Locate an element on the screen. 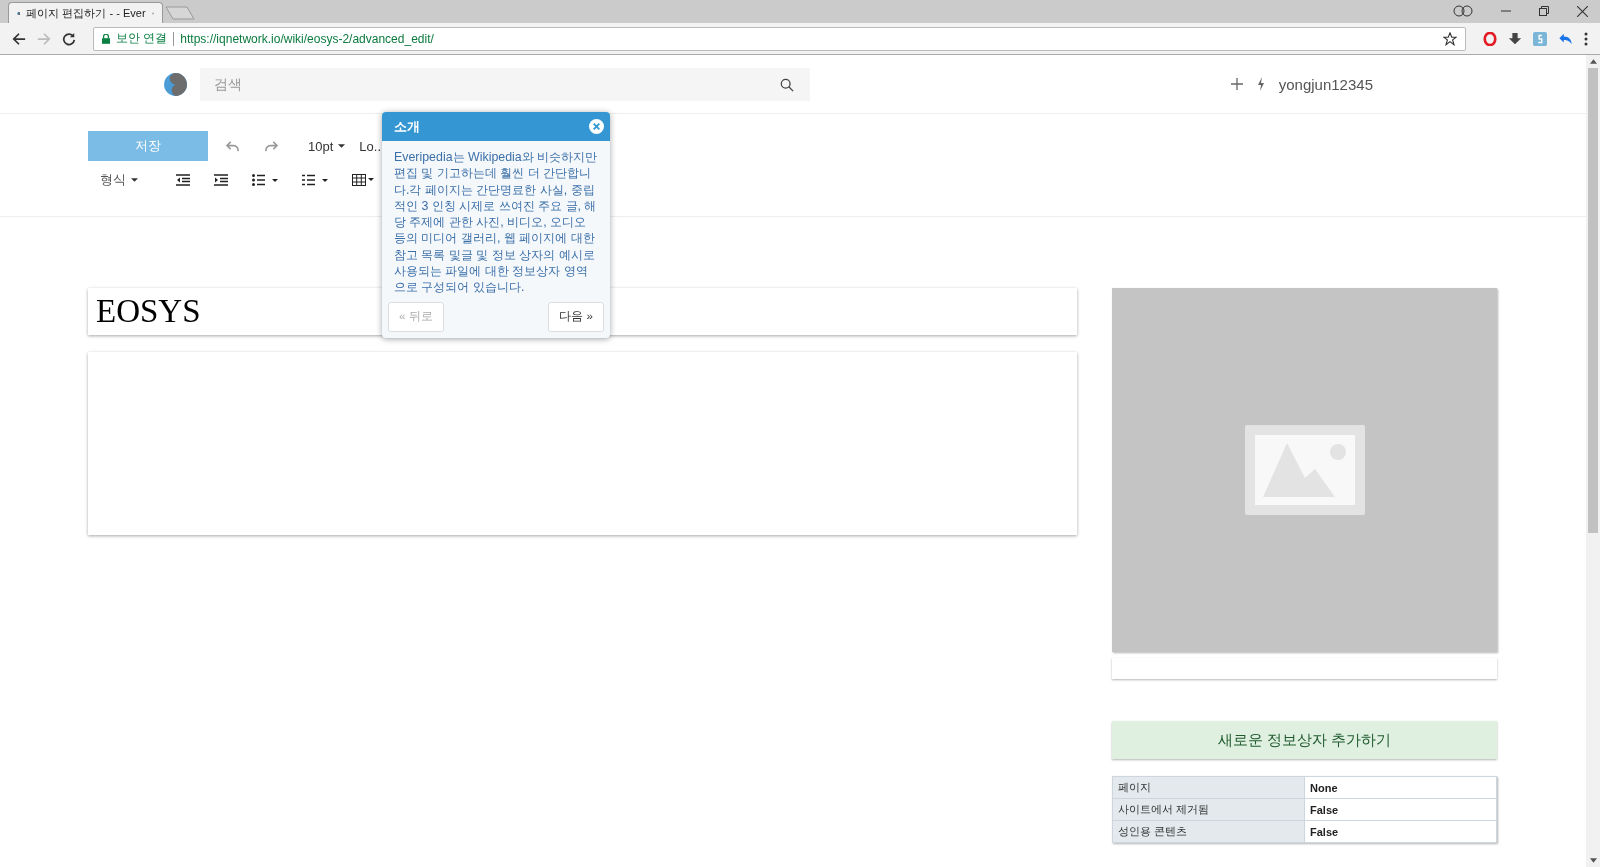 This screenshot has width=1600, height=867. search-field: 검색 is located at coordinates (505, 84).